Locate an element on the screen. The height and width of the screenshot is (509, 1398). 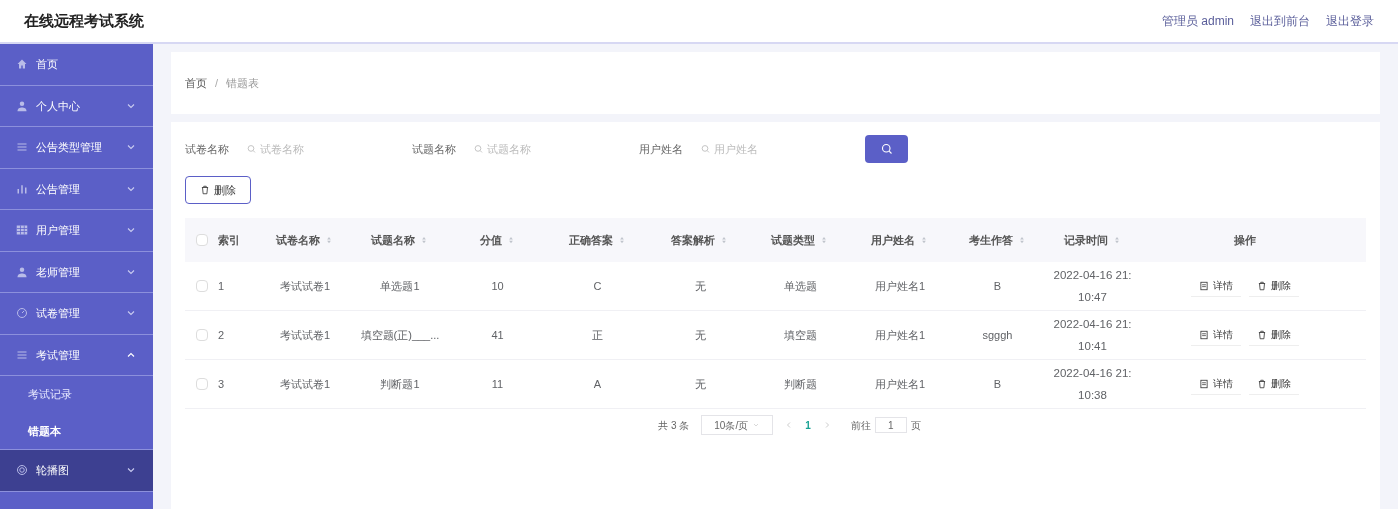
sidebar-label: 公告类型管理 is located at coordinates (69, 147).